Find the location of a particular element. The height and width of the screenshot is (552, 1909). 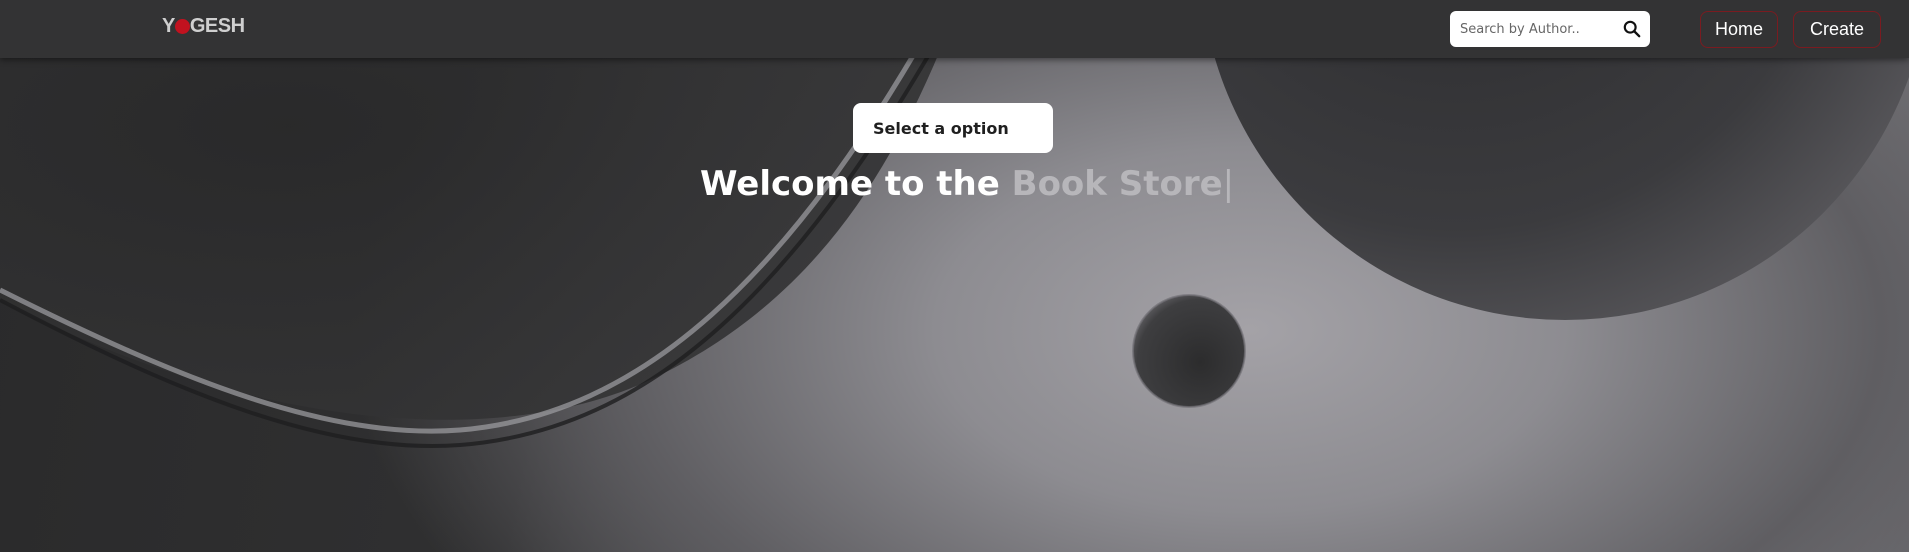

logo-accent-dot is located at coordinates (182, 26).